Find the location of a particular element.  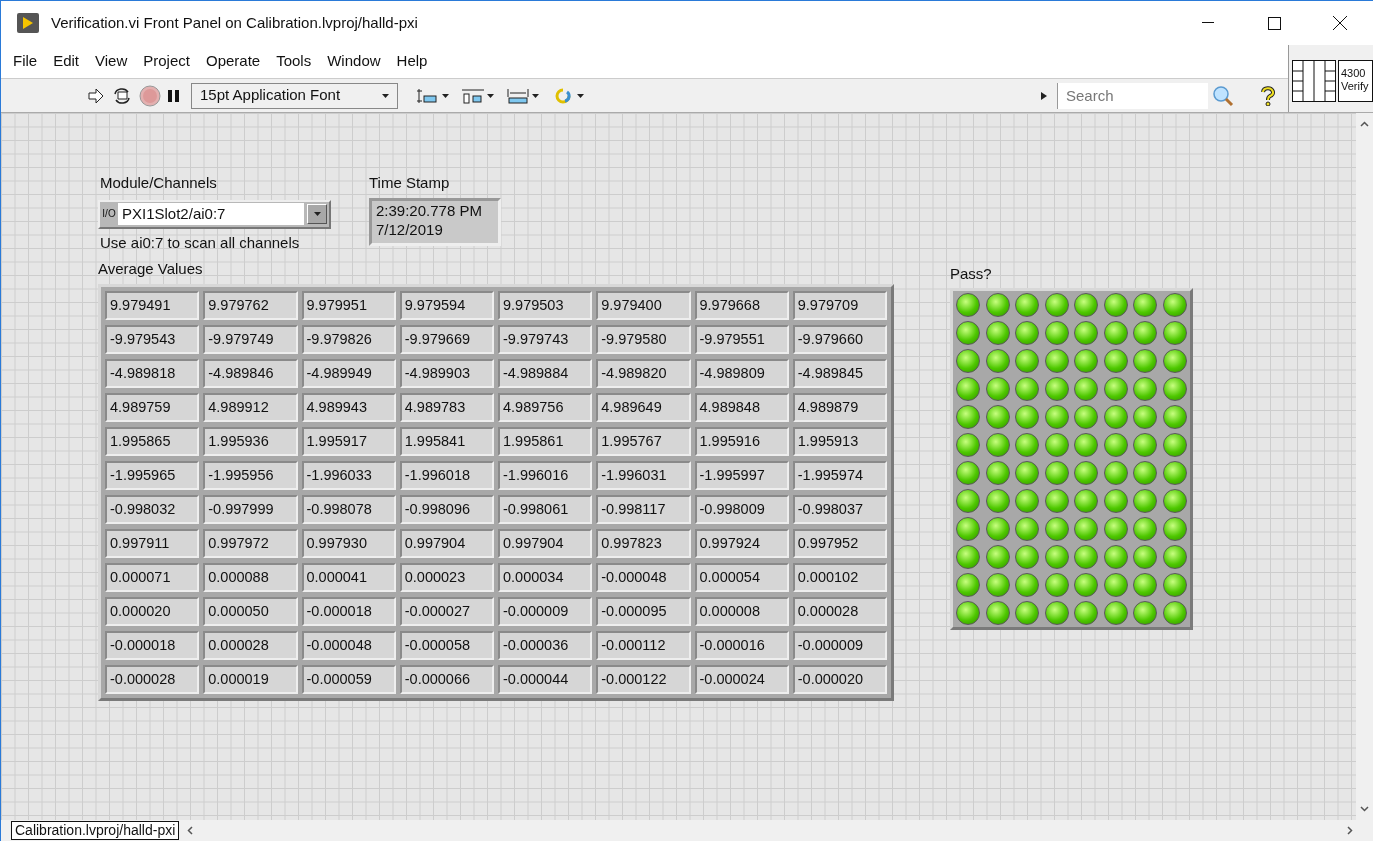

align-icon is located at coordinates (428, 95).